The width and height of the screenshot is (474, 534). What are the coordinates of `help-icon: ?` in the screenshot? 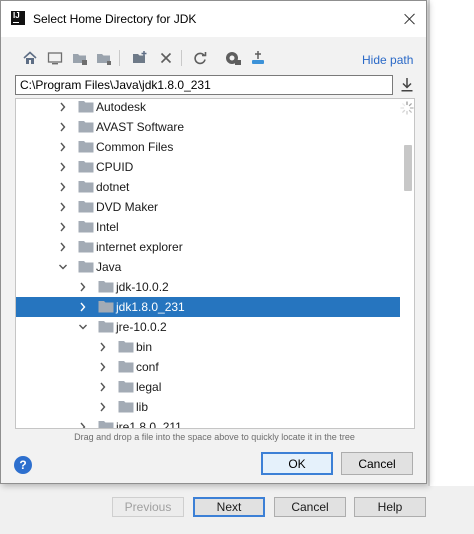 It's located at (23, 465).